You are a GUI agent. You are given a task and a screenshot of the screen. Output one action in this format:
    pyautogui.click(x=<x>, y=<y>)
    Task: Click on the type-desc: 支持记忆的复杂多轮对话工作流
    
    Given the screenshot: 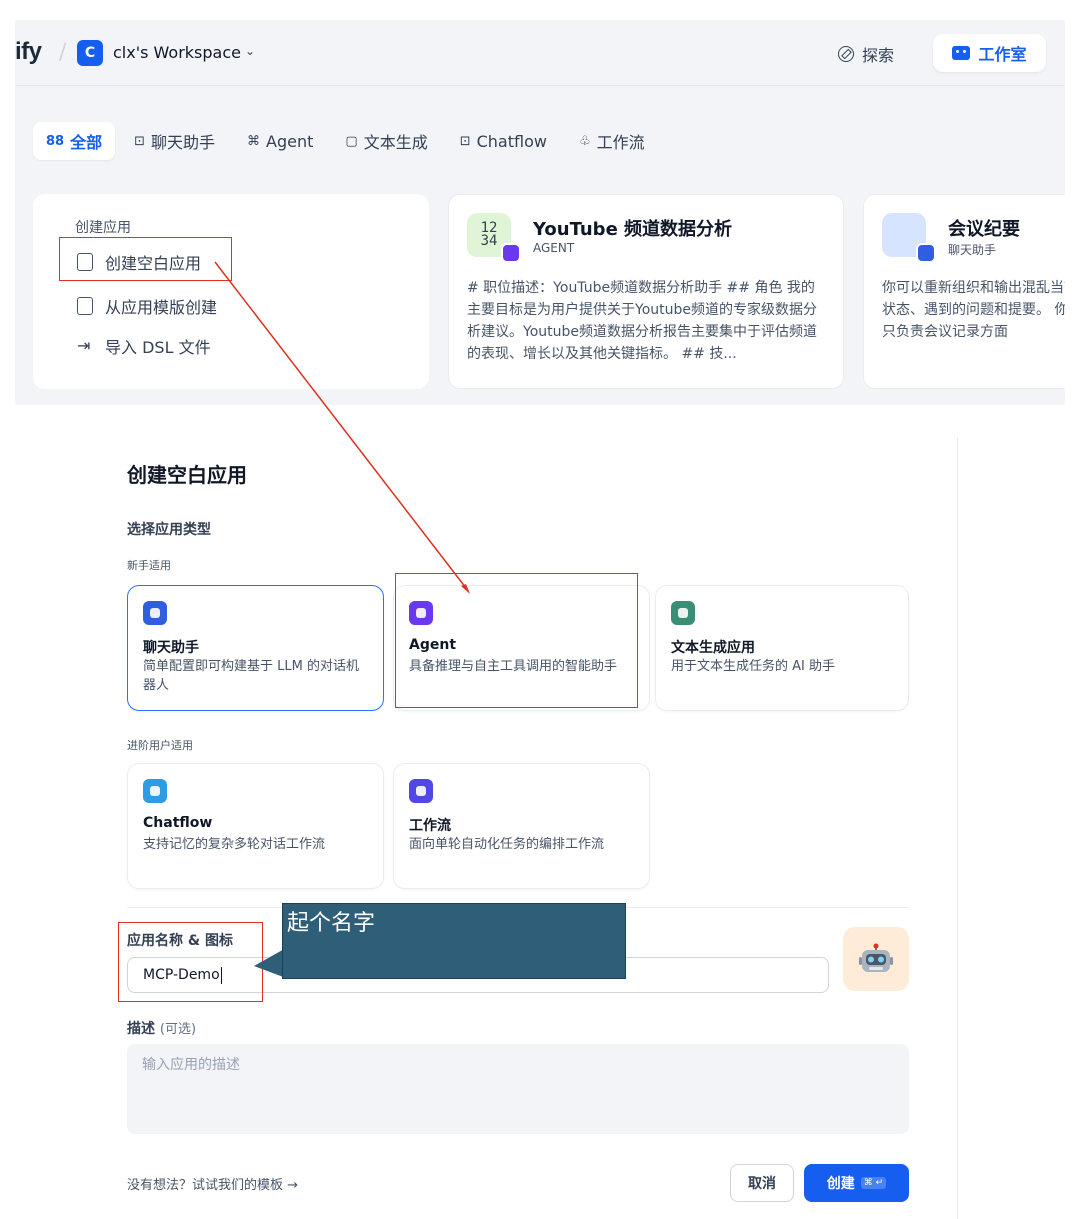 What is the action you would take?
    pyautogui.click(x=234, y=844)
    